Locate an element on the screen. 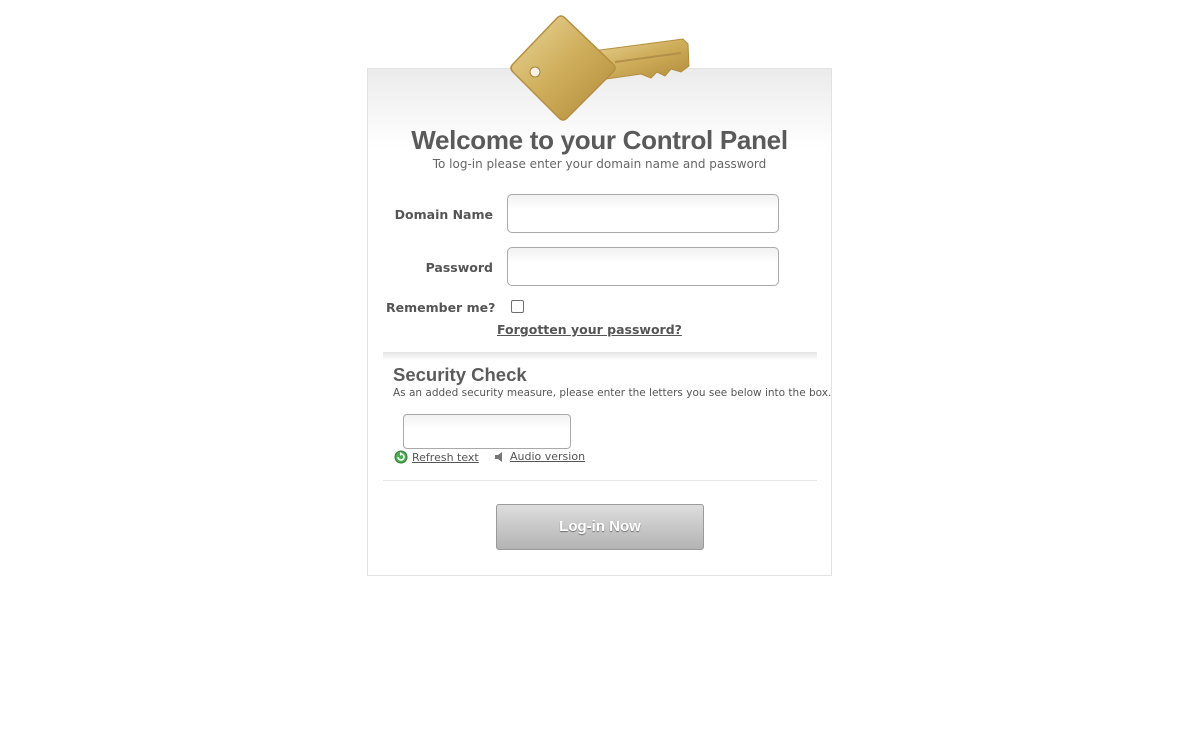  domain-name-label: Domain Name is located at coordinates (443, 214).